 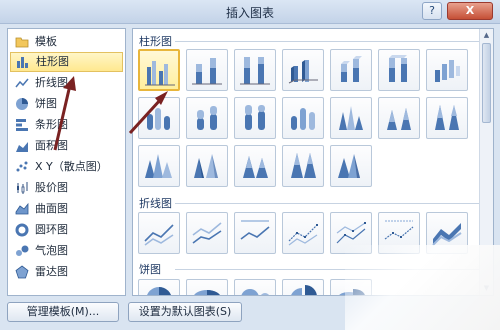 I want to click on close-button: X, so click(x=470, y=11).